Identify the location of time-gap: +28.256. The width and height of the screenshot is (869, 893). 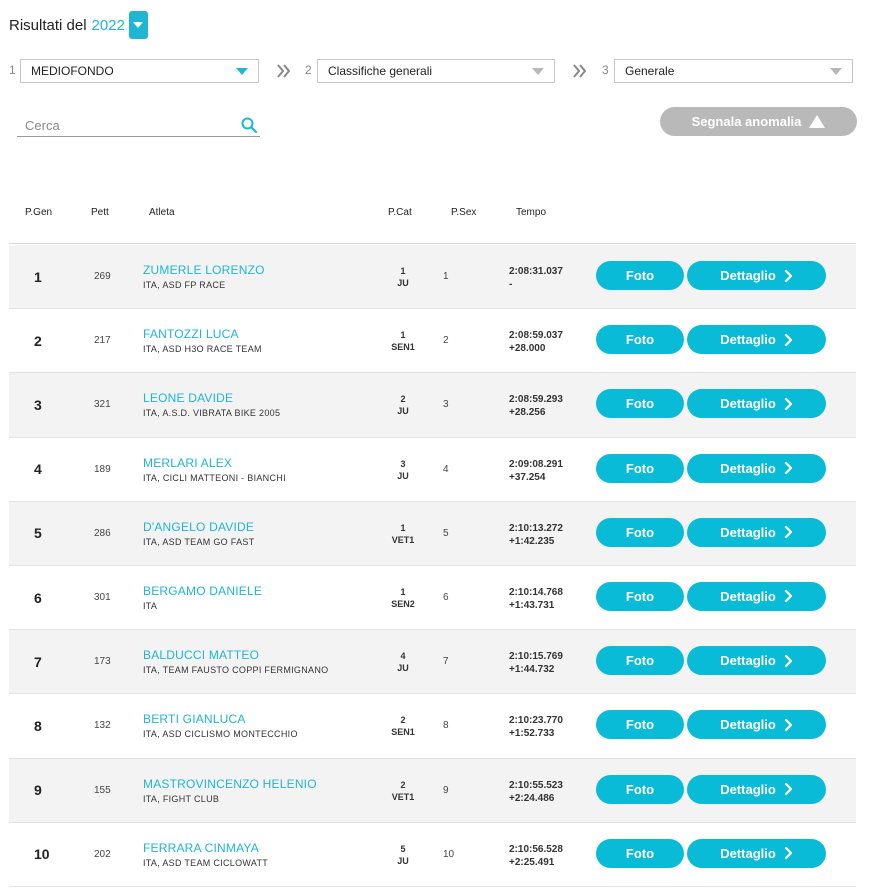
(527, 413).